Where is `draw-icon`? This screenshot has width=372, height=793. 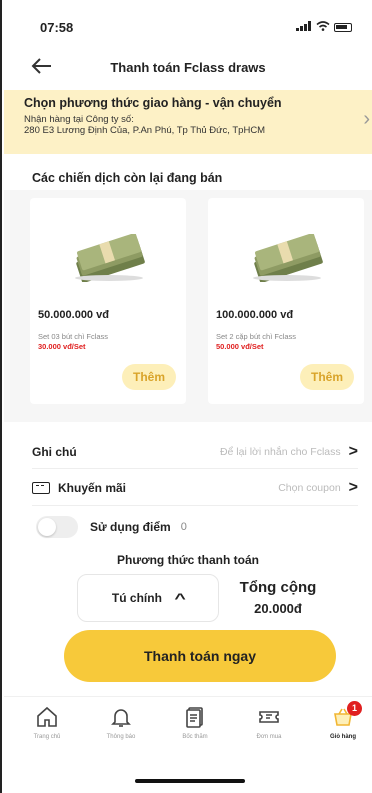 draw-icon is located at coordinates (194, 717).